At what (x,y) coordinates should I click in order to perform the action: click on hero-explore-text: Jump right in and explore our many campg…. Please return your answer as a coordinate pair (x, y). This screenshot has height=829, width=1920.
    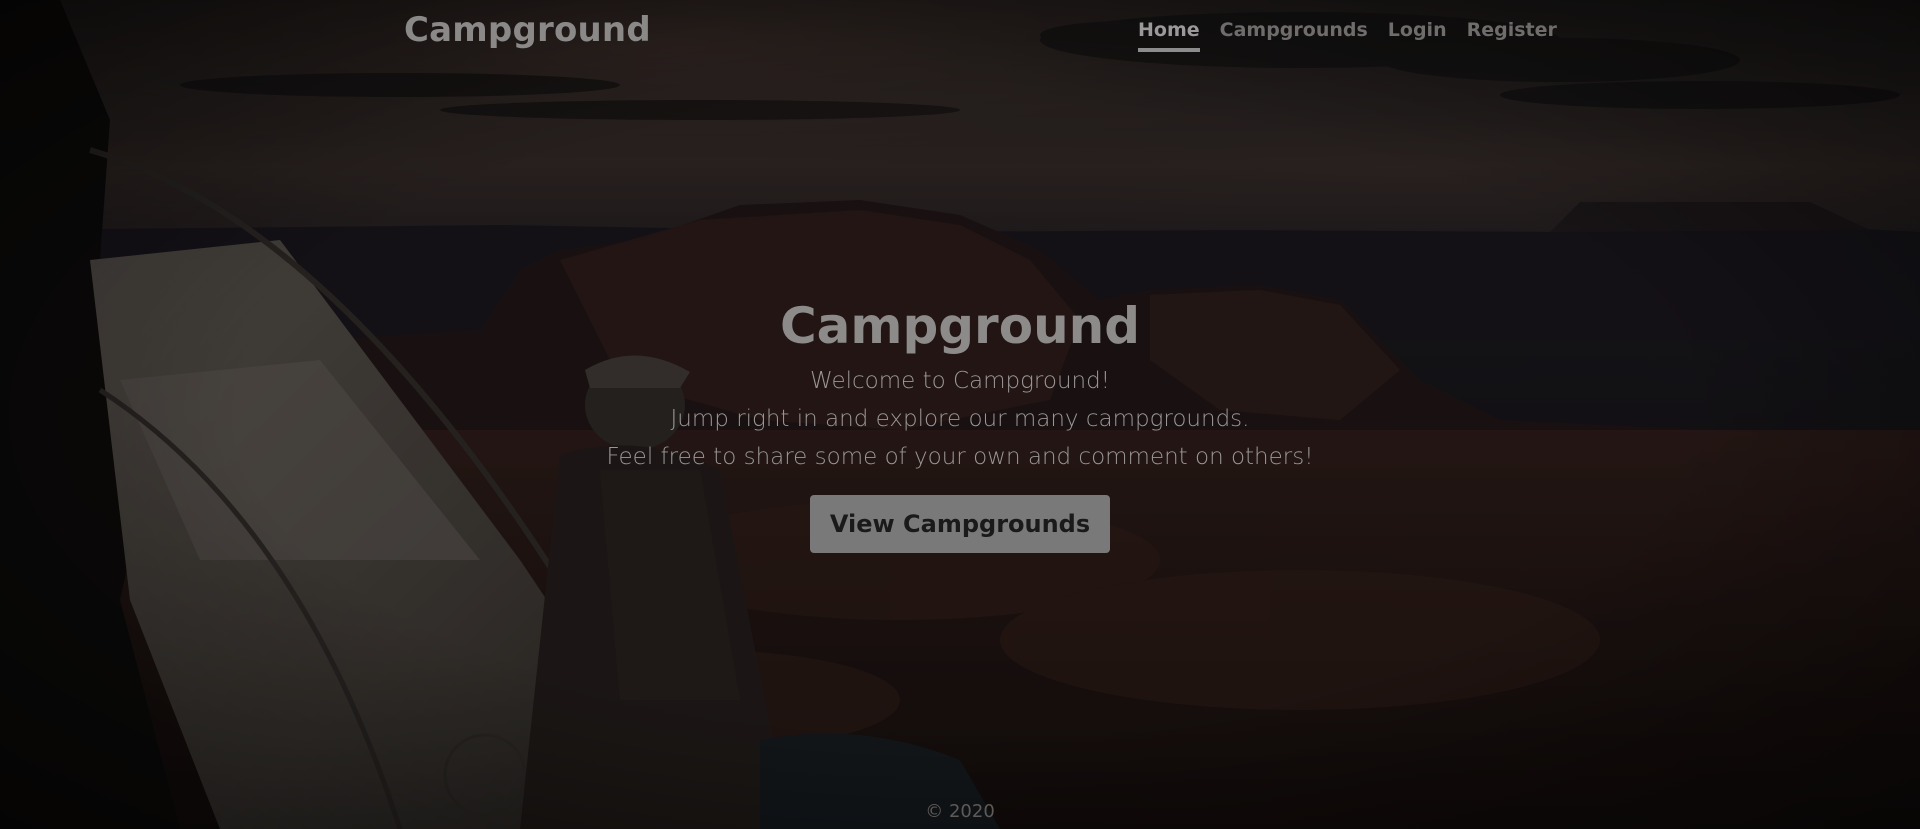
    Looking at the image, I should click on (960, 419).